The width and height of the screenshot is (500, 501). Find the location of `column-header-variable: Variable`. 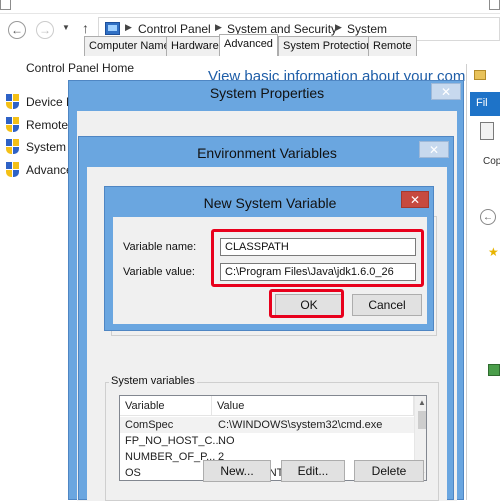

column-header-variable: Variable is located at coordinates (166, 406).